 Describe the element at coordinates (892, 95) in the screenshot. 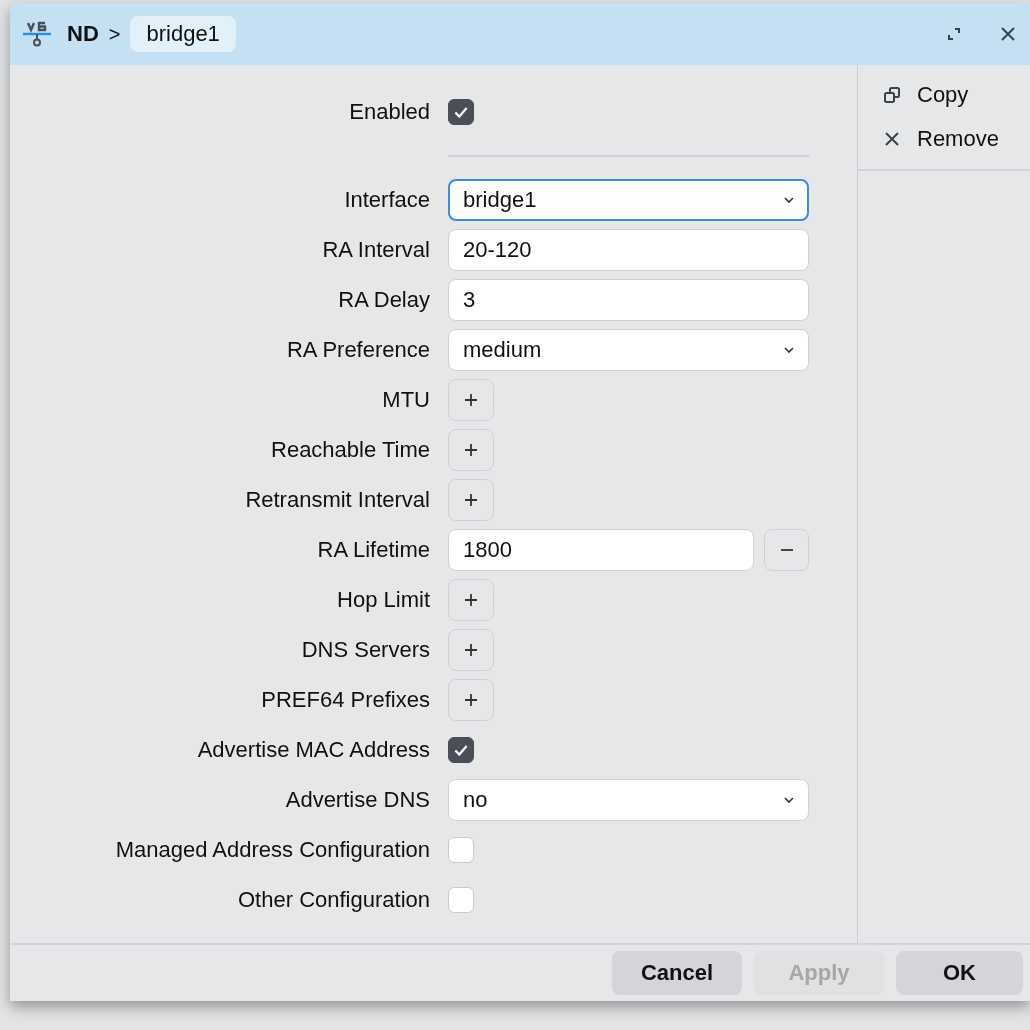

I see `copy-icon` at that location.